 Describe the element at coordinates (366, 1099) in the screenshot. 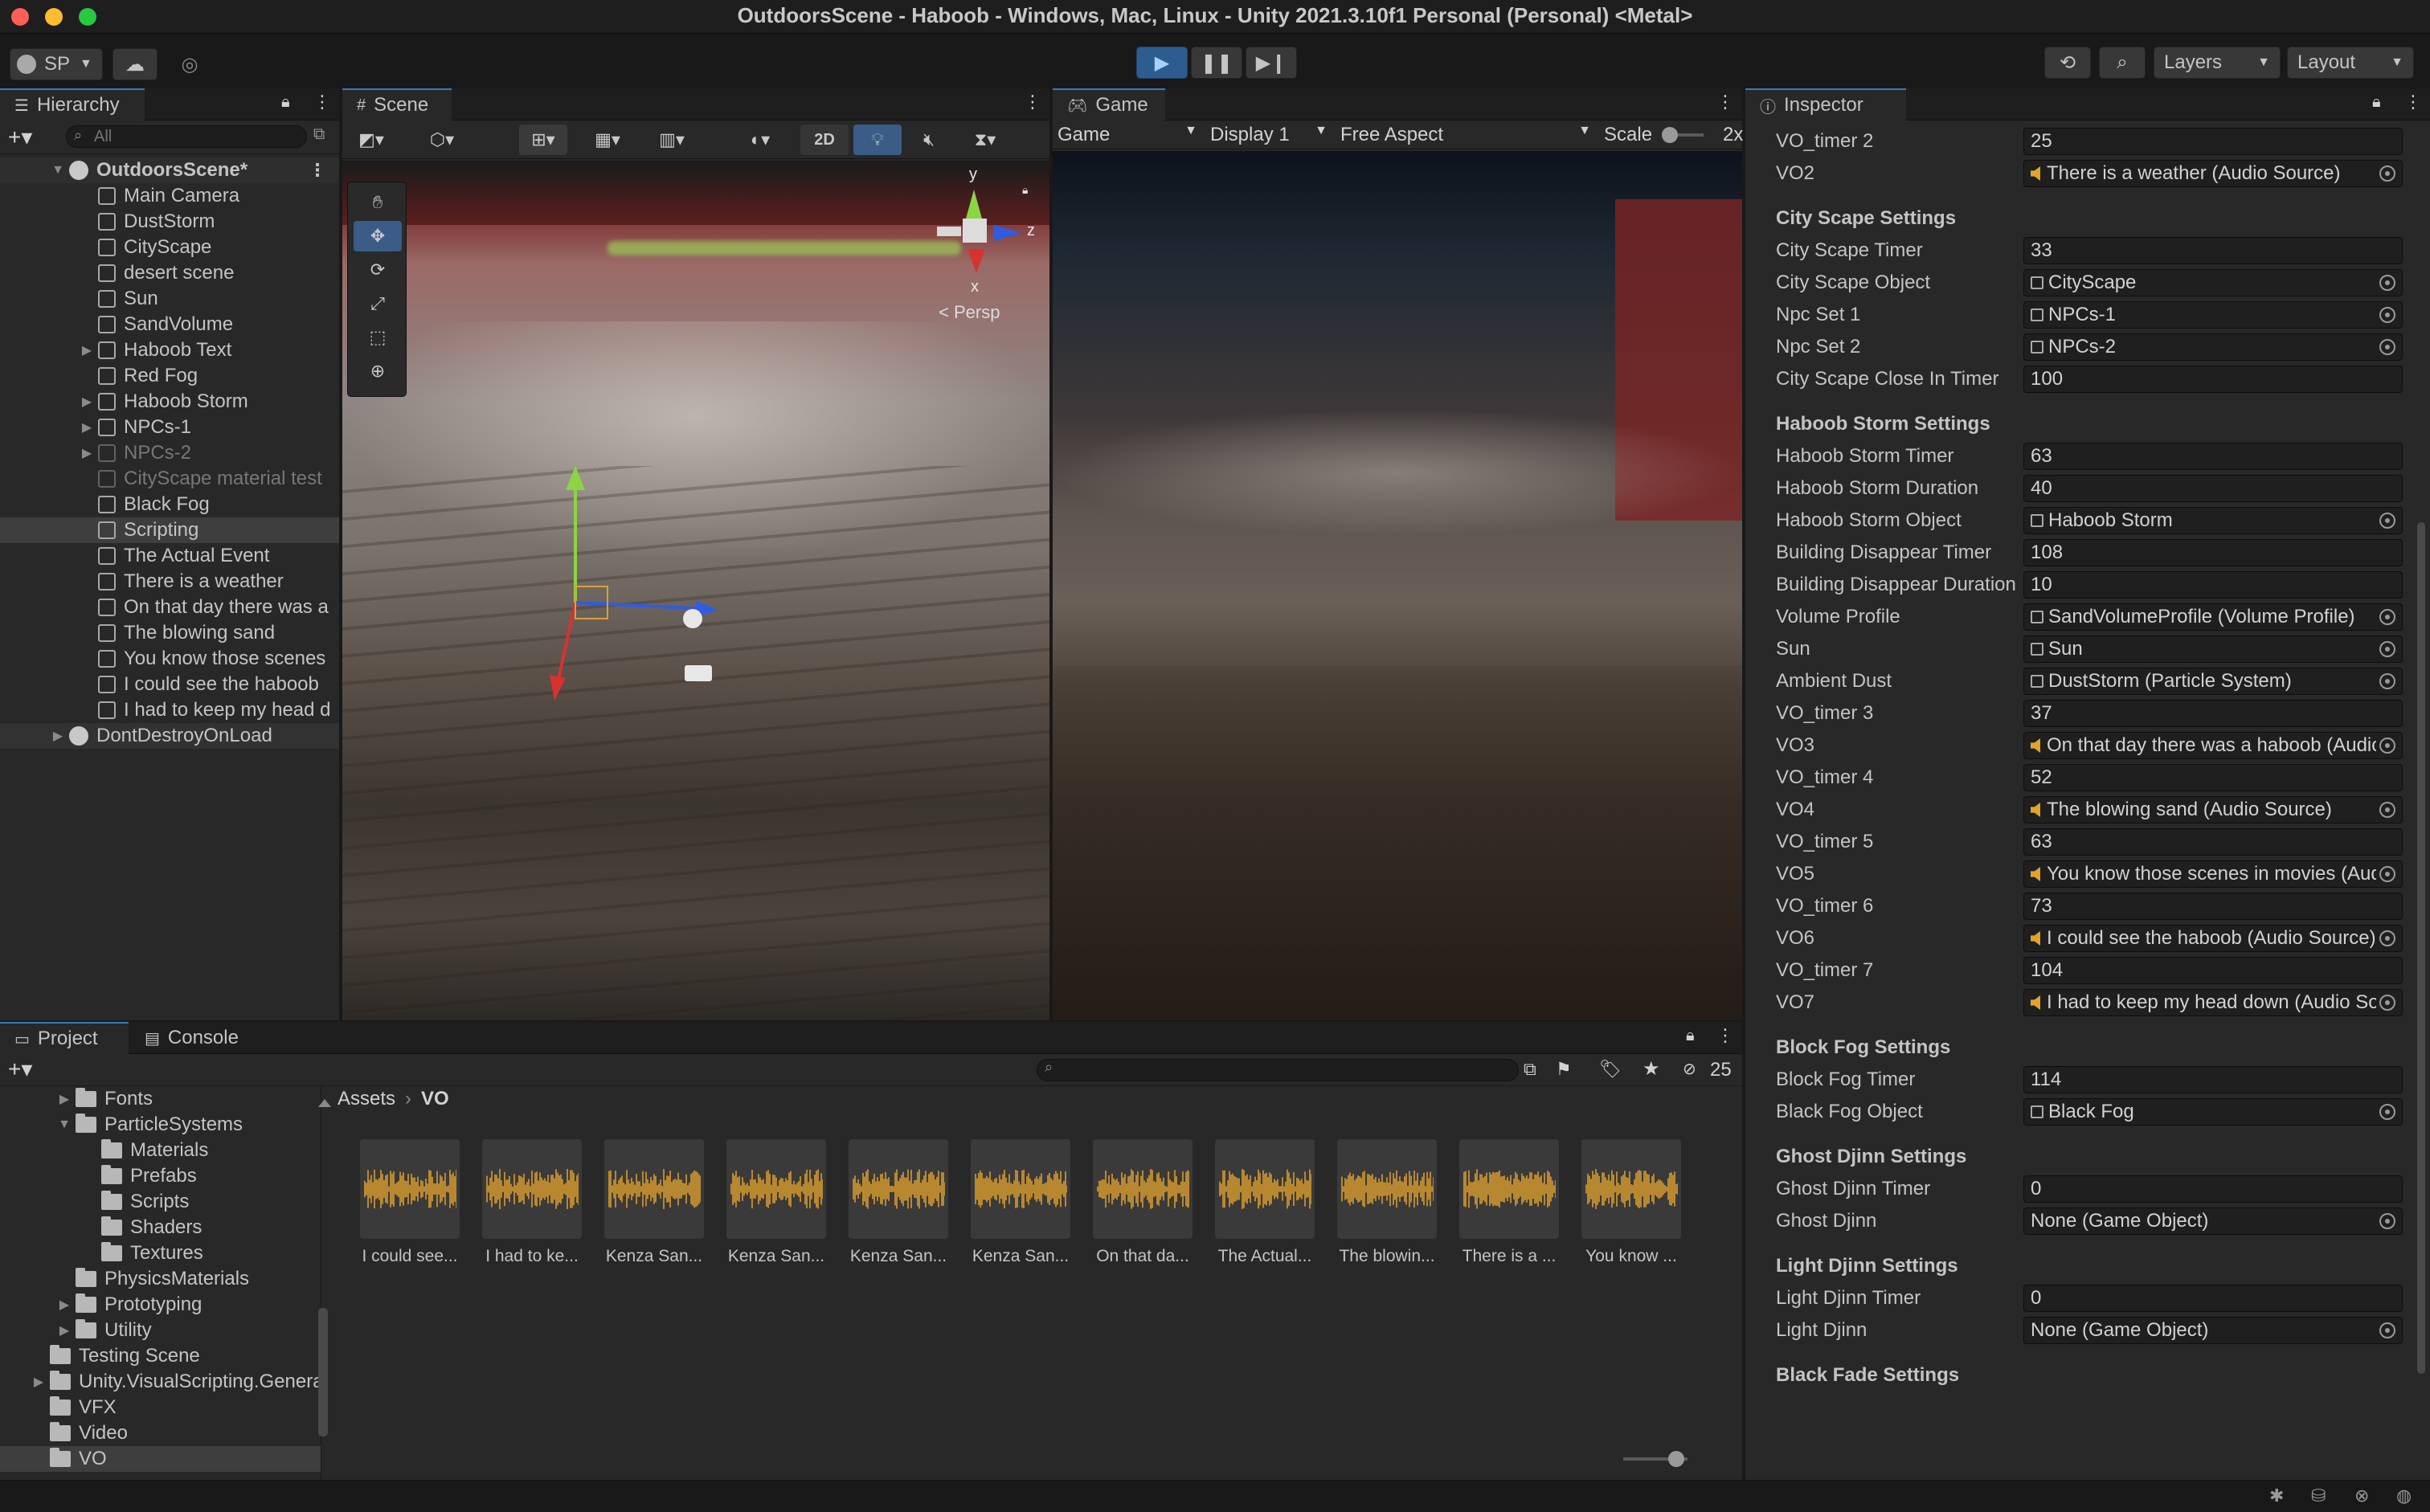

I see `breadcrumb-assets: Assets` at that location.